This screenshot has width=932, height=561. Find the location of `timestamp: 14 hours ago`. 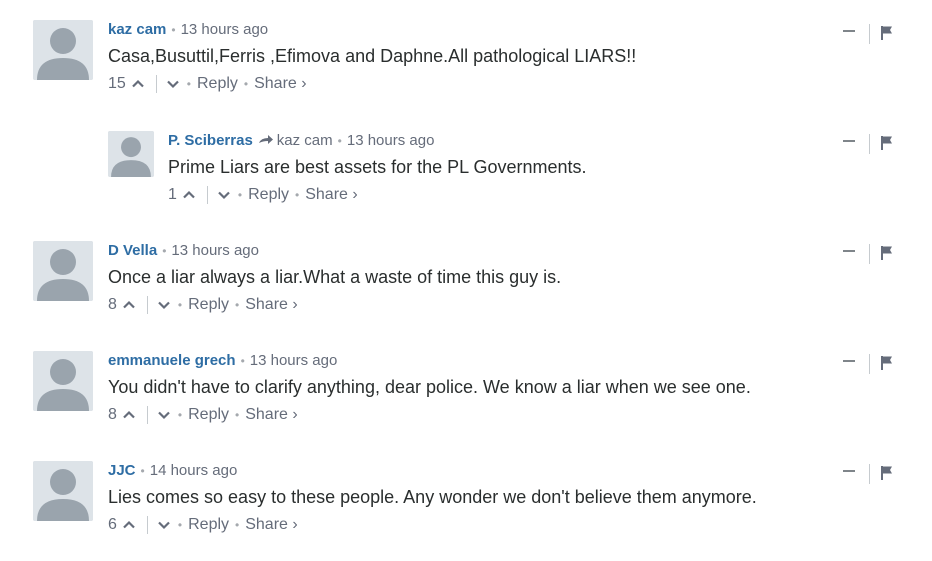

timestamp: 14 hours ago is located at coordinates (194, 470).